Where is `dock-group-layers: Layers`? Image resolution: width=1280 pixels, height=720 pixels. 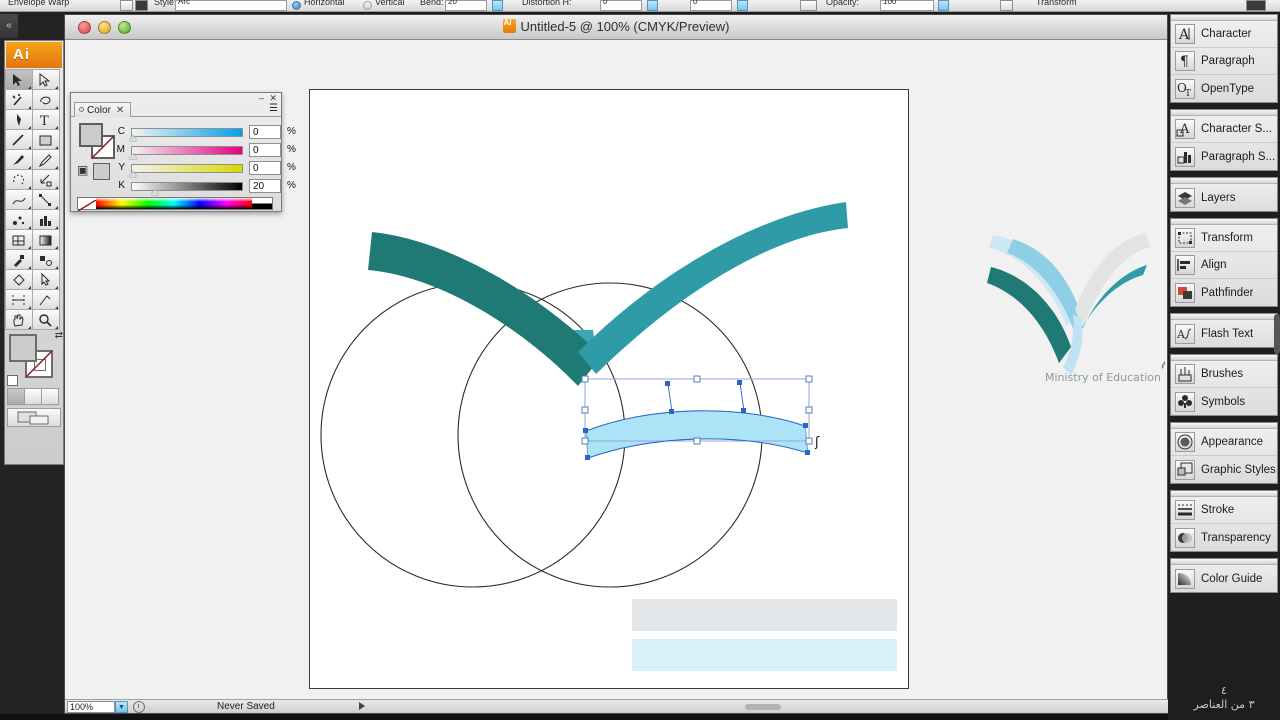
dock-group-layers: Layers is located at coordinates (1224, 194).